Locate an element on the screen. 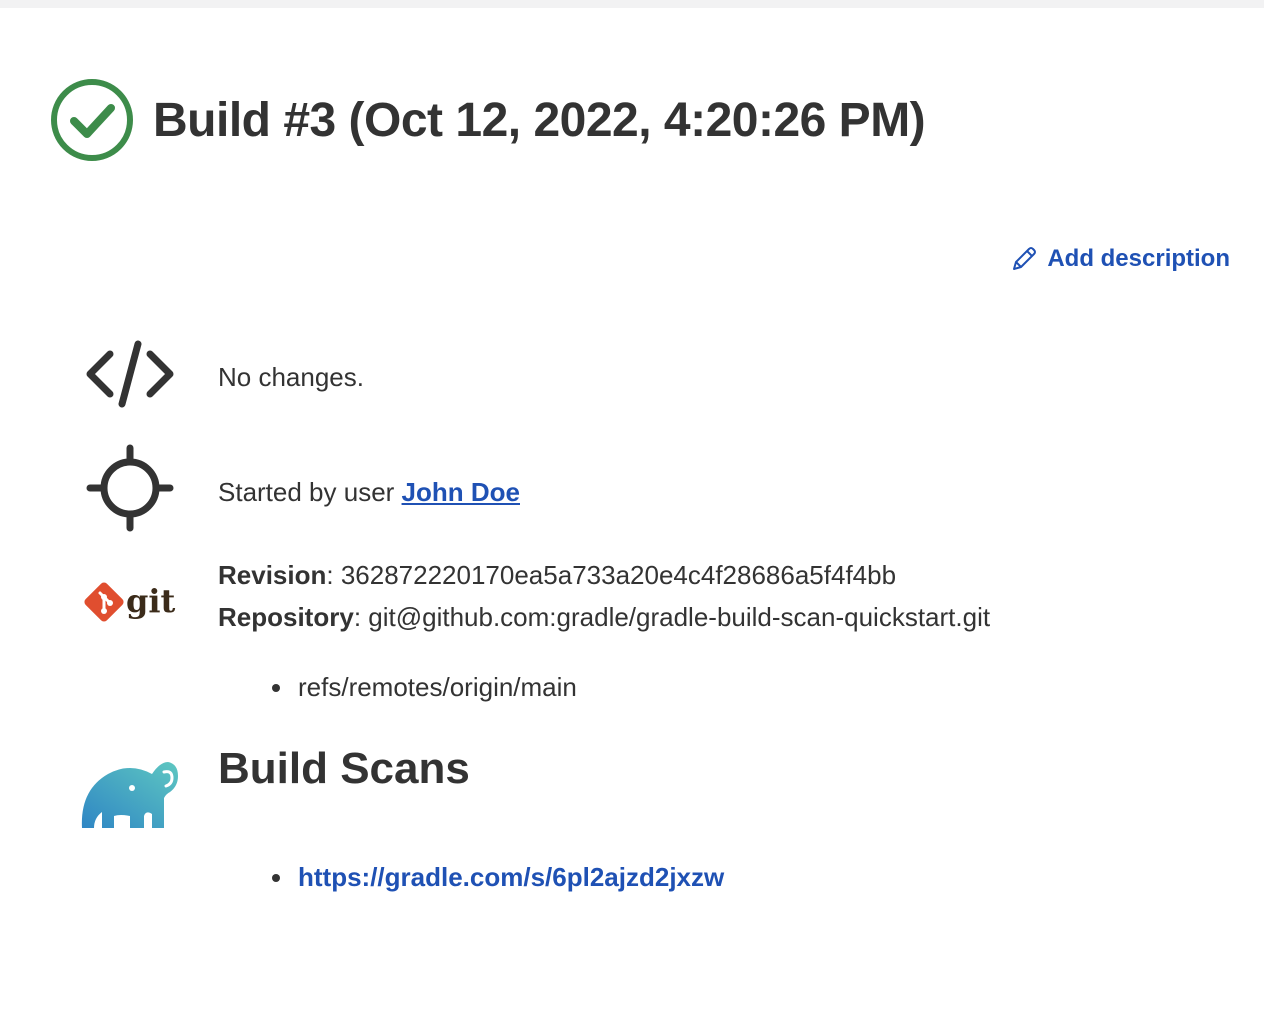 Image resolution: width=1264 pixels, height=1014 pixels. branch-list: refs/remotes/origin/main is located at coordinates (417, 687).